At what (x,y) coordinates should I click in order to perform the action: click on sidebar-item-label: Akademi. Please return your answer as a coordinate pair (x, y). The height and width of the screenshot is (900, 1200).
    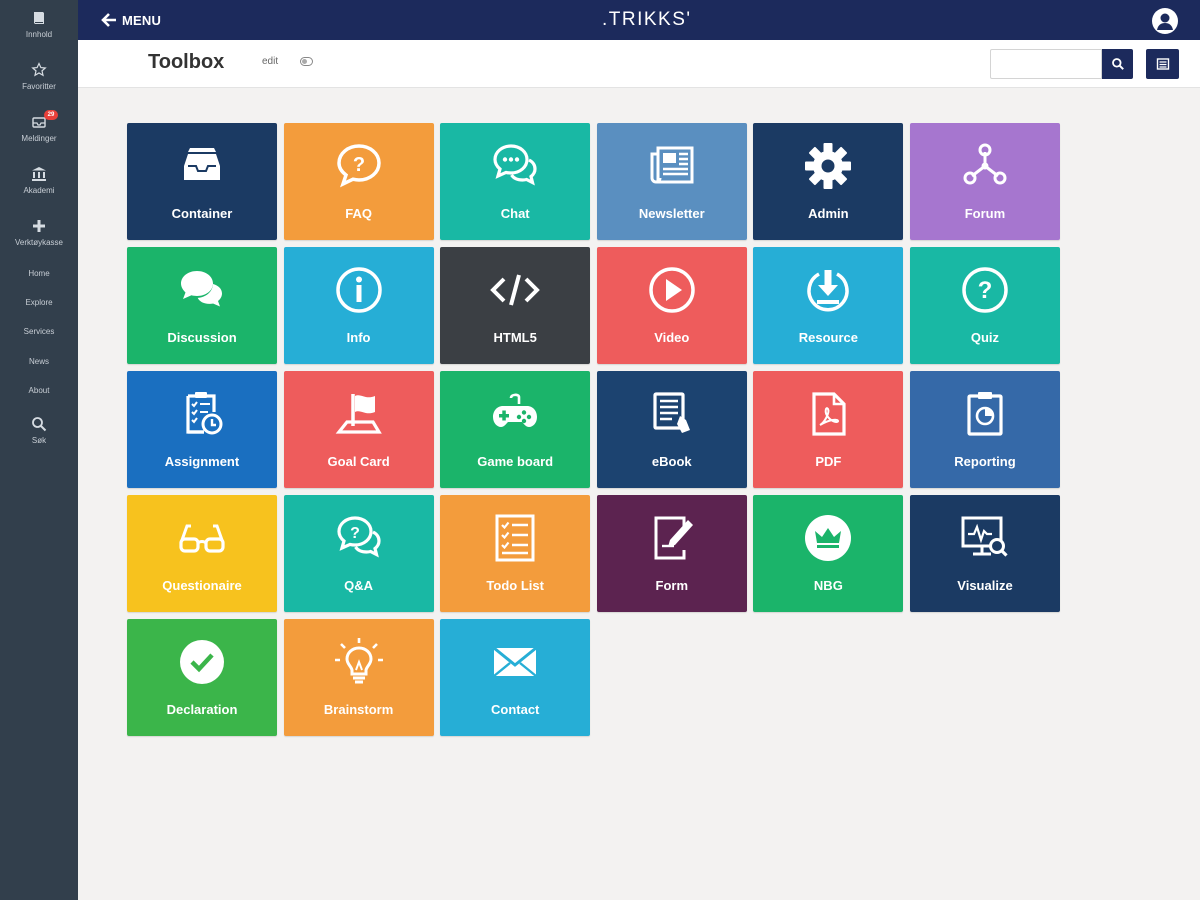
    Looking at the image, I should click on (39, 190).